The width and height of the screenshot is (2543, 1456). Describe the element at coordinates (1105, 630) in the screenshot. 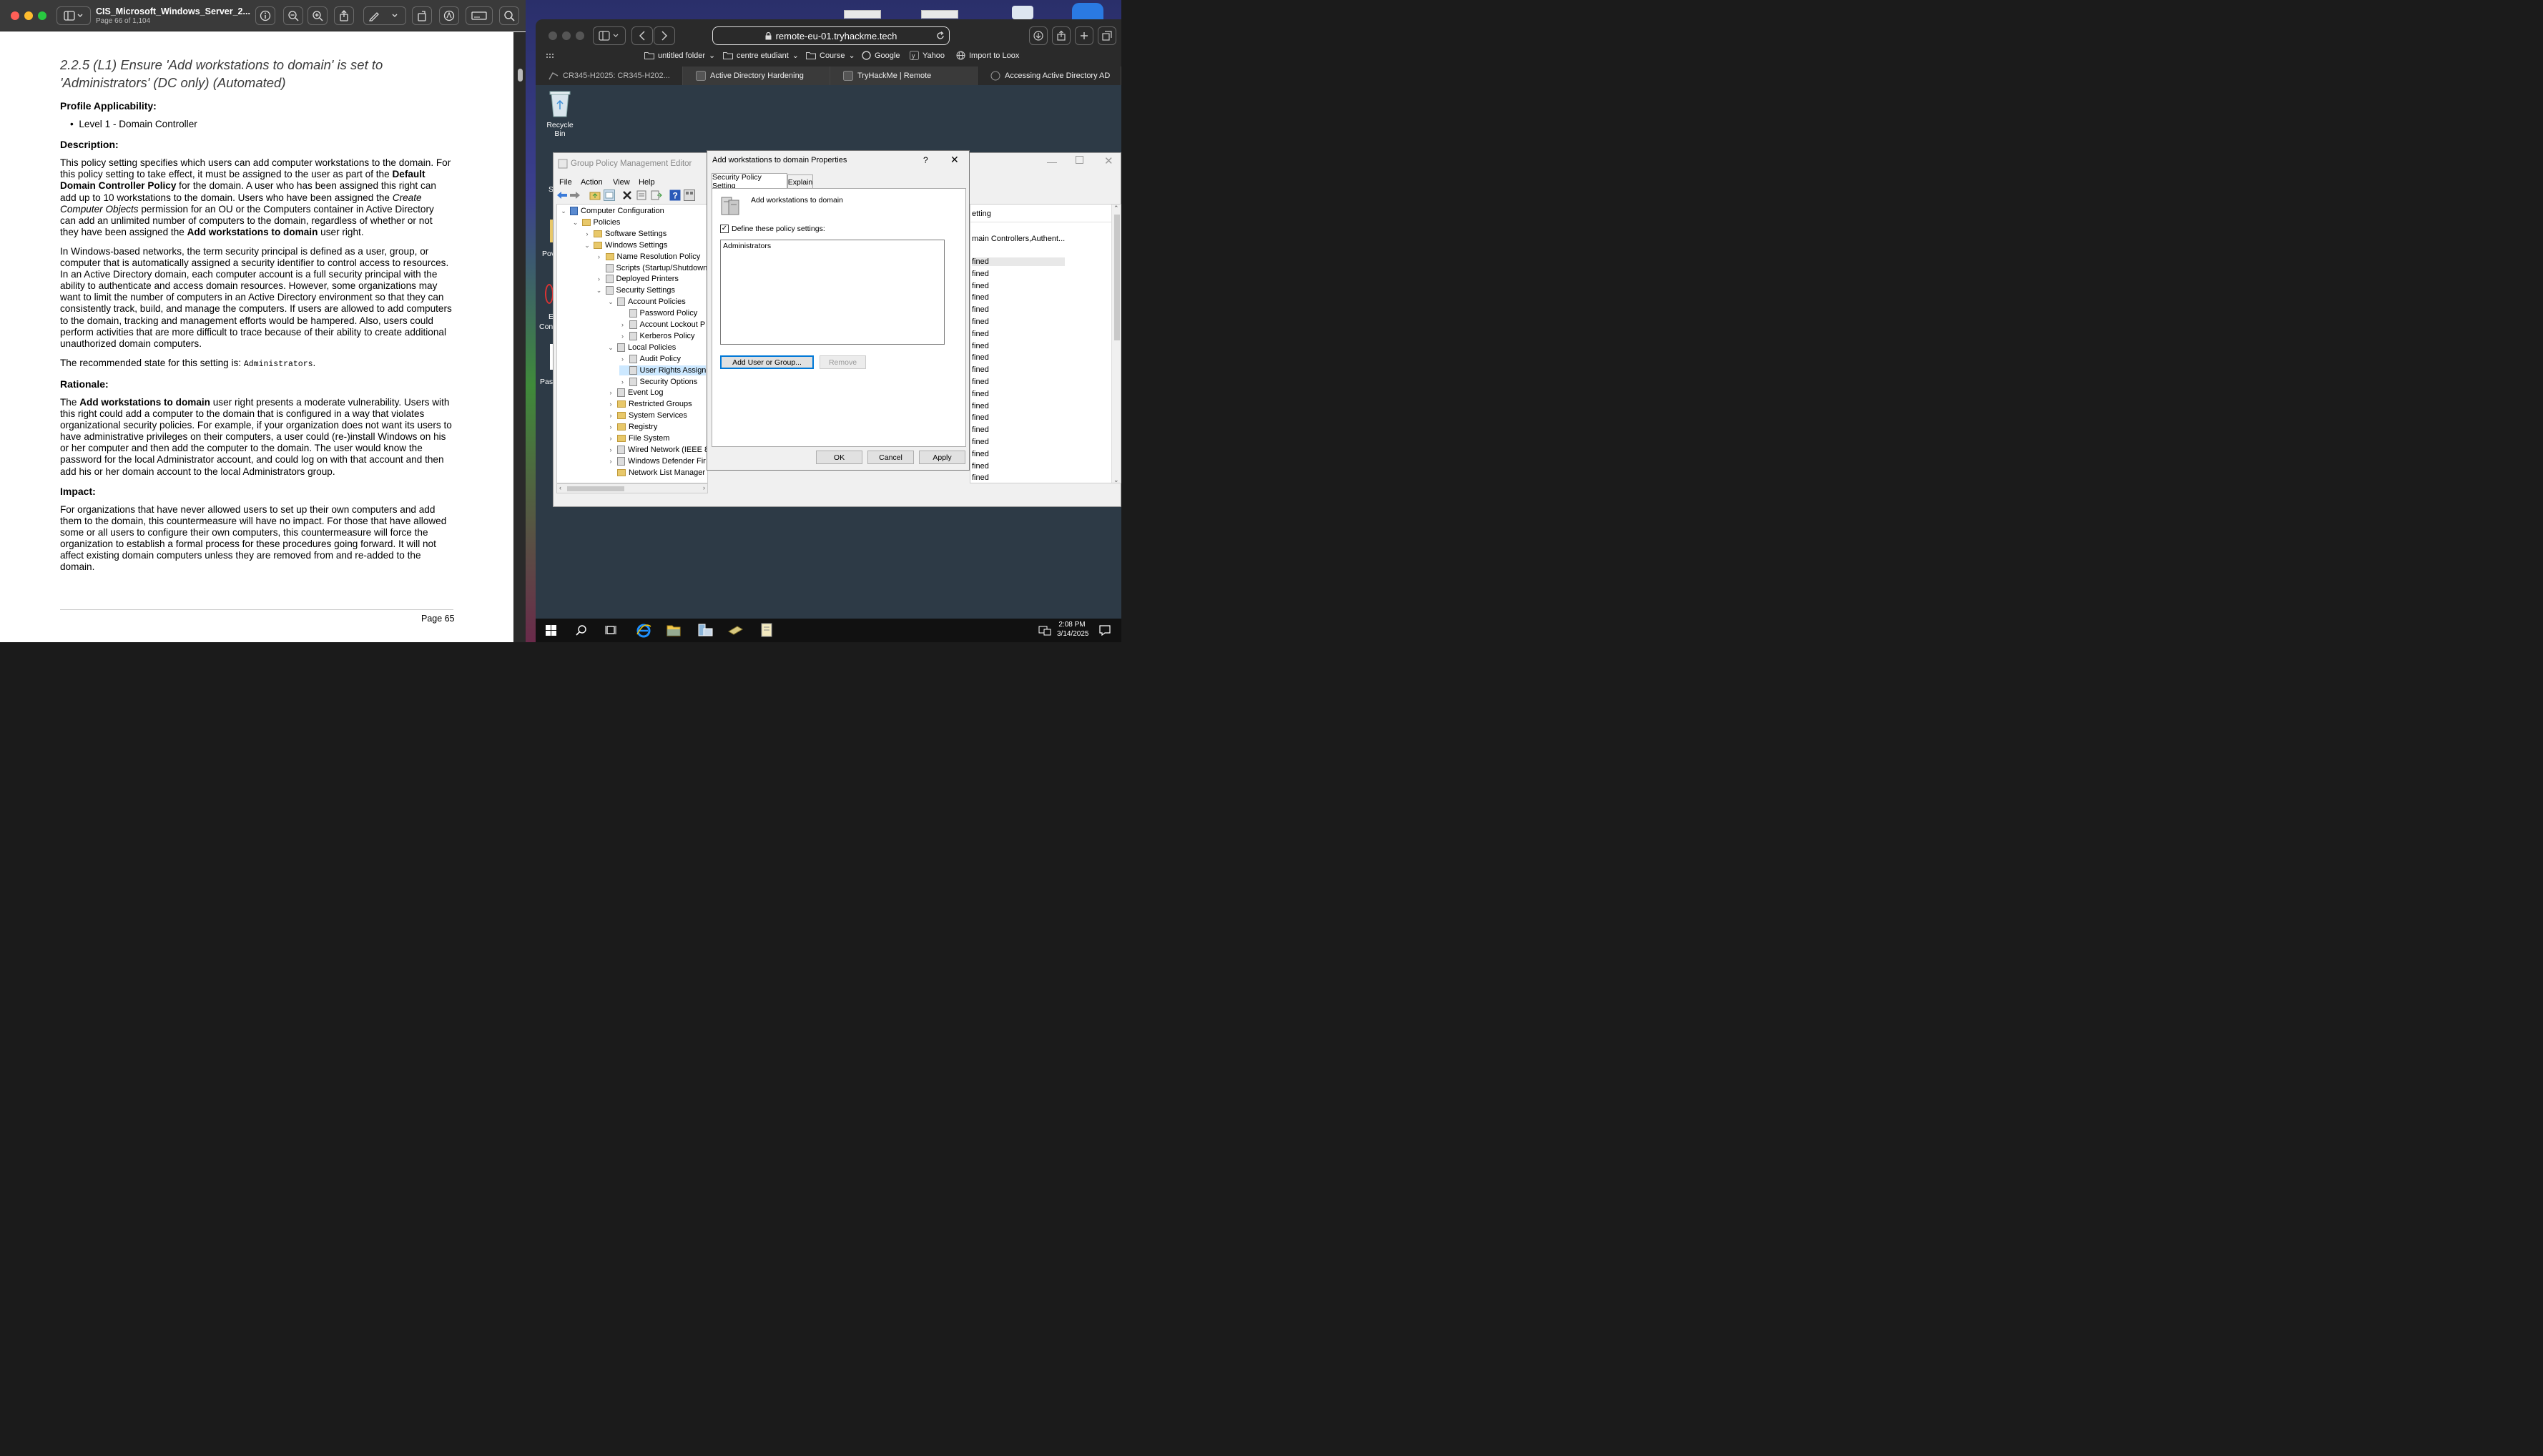

I see `notifications-icon` at that location.